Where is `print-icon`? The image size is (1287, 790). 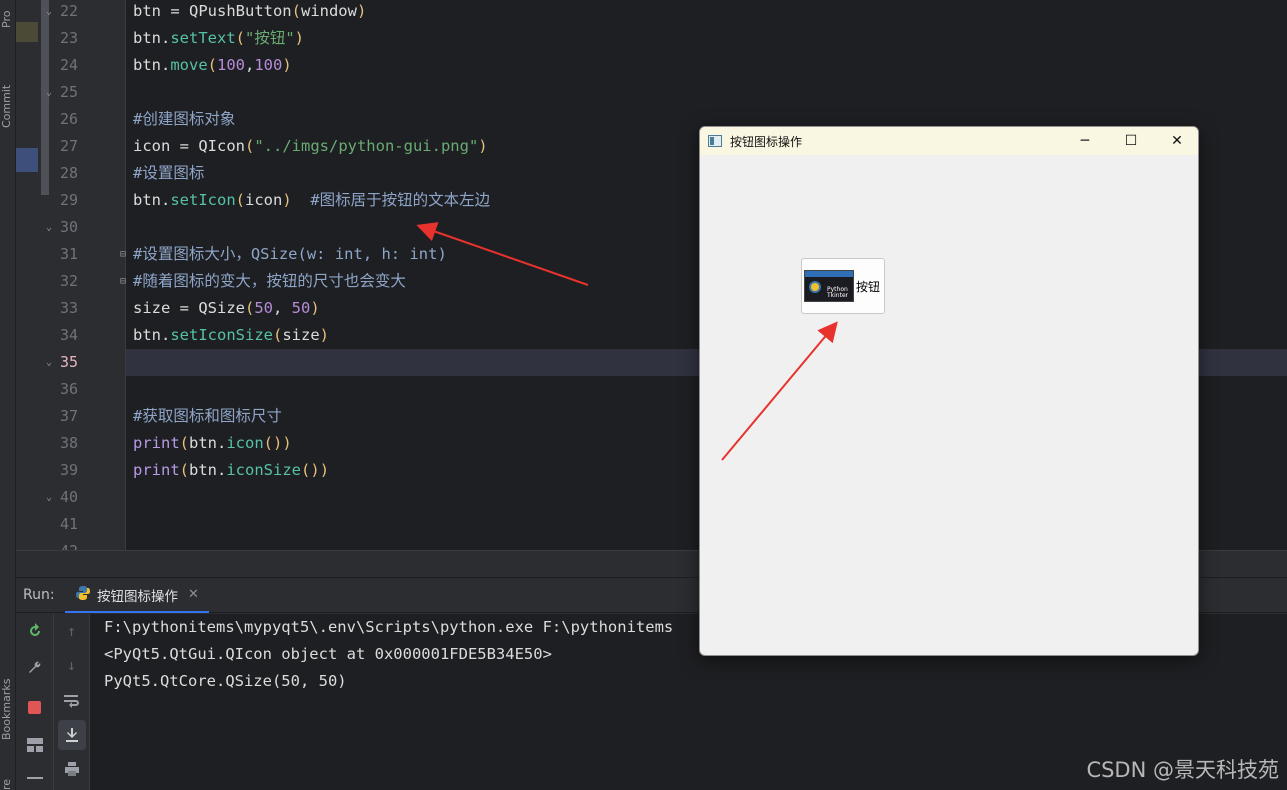
print-icon is located at coordinates (71, 769).